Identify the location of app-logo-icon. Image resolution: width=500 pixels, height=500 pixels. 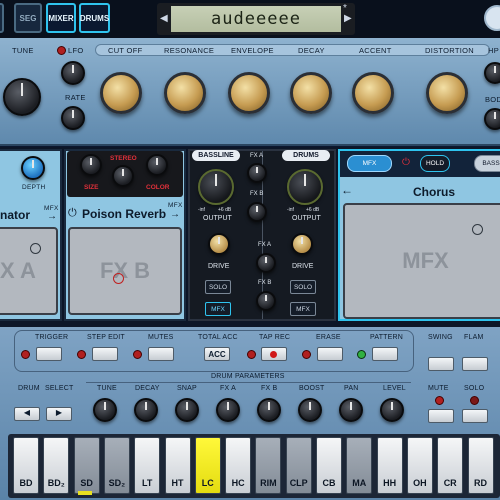
(492, 18).